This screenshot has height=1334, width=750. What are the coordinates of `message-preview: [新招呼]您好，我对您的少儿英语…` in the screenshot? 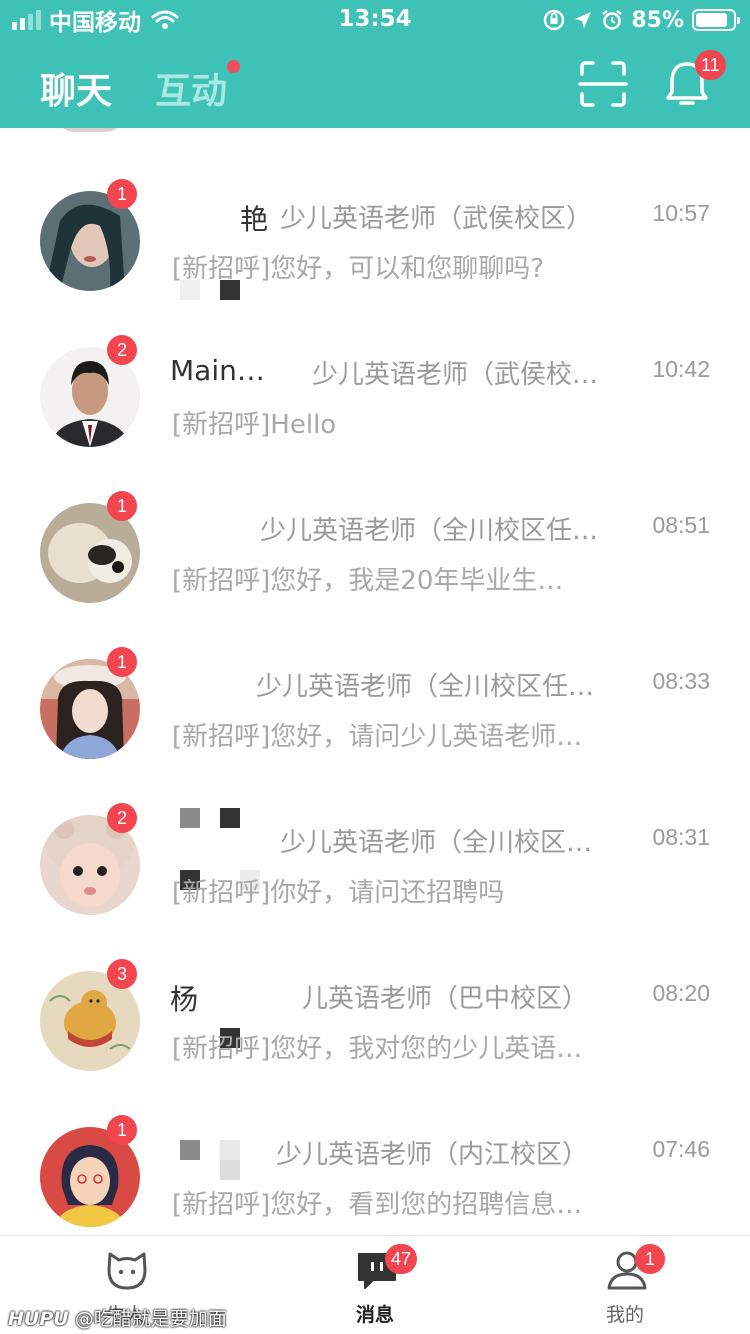 It's located at (377, 1046).